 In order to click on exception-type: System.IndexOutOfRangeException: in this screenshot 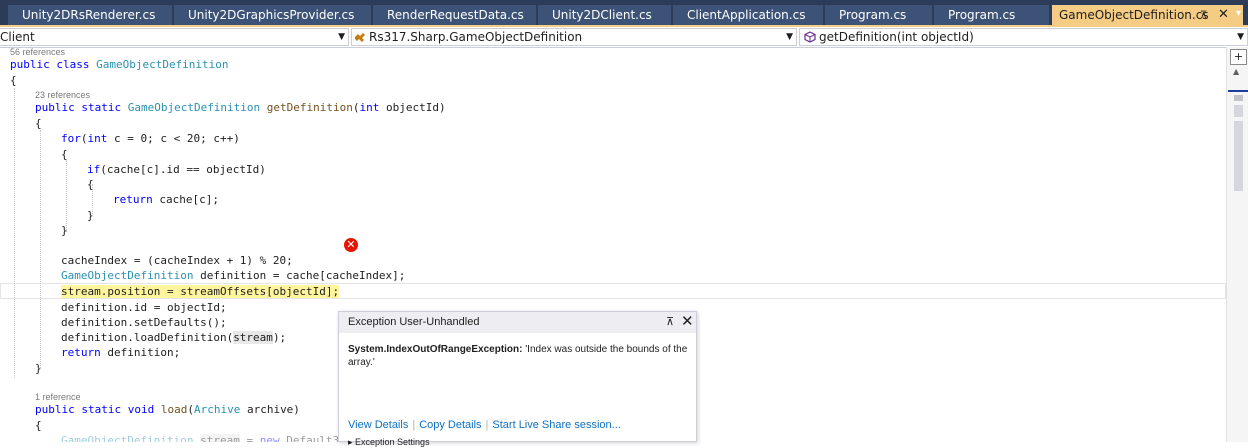, I will do `click(435, 349)`.